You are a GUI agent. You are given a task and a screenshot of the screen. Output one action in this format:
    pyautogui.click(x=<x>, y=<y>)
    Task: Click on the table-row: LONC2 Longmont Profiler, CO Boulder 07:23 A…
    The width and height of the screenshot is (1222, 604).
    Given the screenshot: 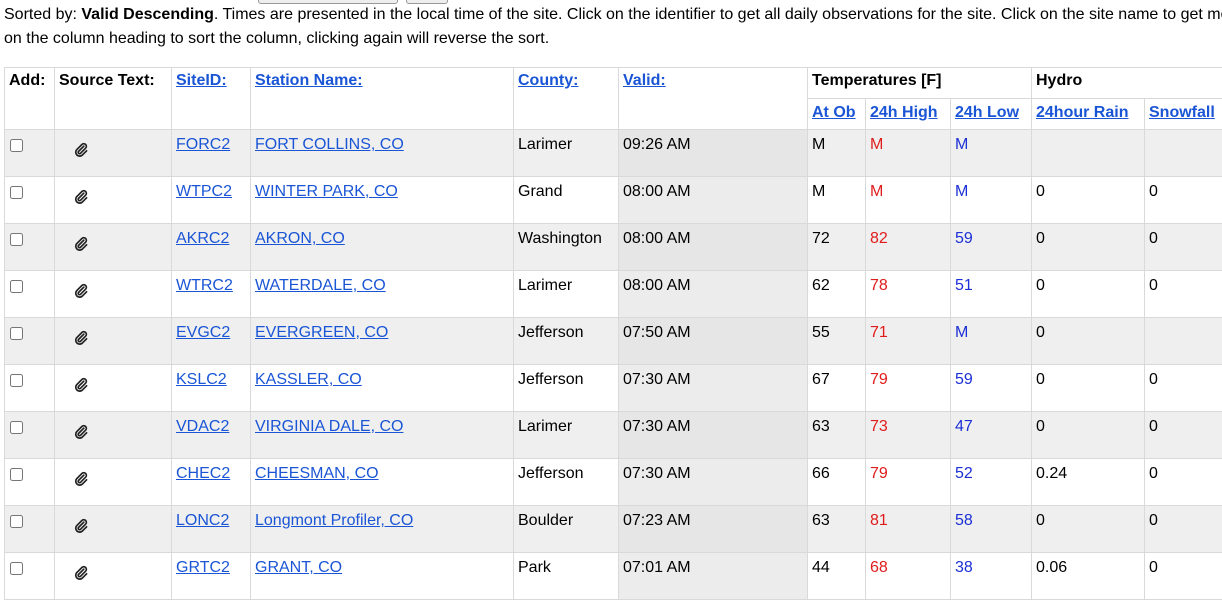 What is the action you would take?
    pyautogui.click(x=613, y=529)
    